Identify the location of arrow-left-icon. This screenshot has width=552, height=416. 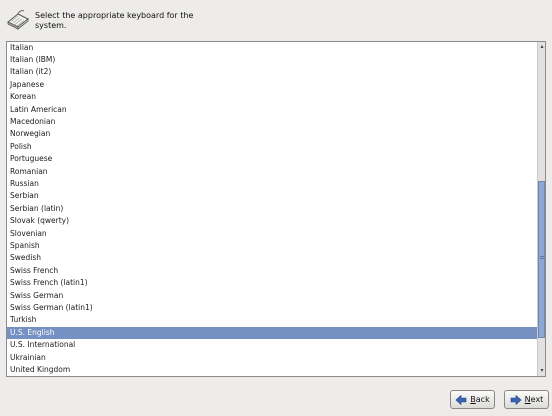
(461, 399).